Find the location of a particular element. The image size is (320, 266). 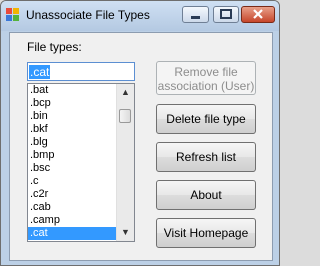

window-title: Unassociate File Types is located at coordinates (88, 15).